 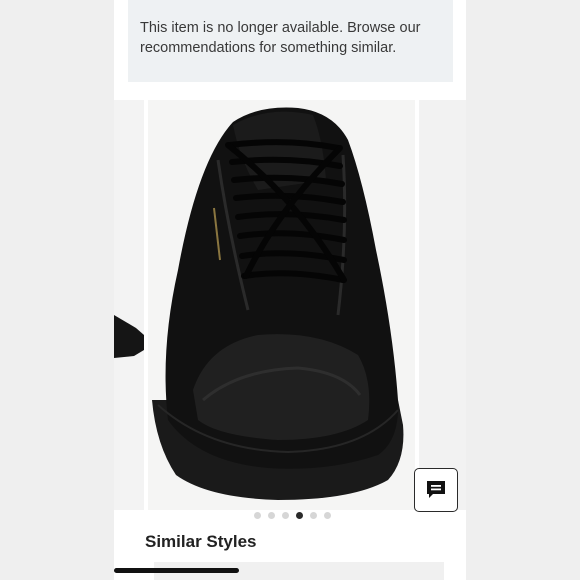 What do you see at coordinates (290, 517) in the screenshot?
I see `carousel-pagination` at bounding box center [290, 517].